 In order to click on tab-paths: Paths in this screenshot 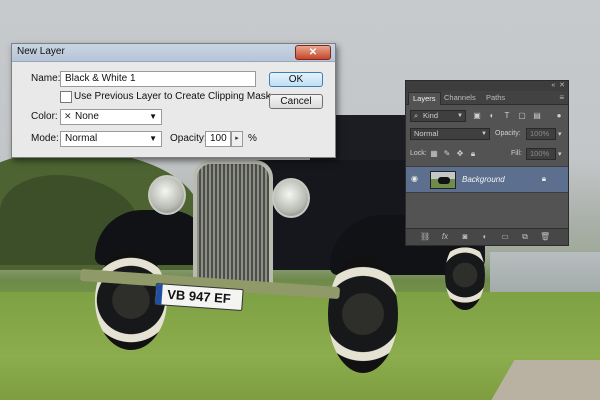, I will do `click(495, 98)`.